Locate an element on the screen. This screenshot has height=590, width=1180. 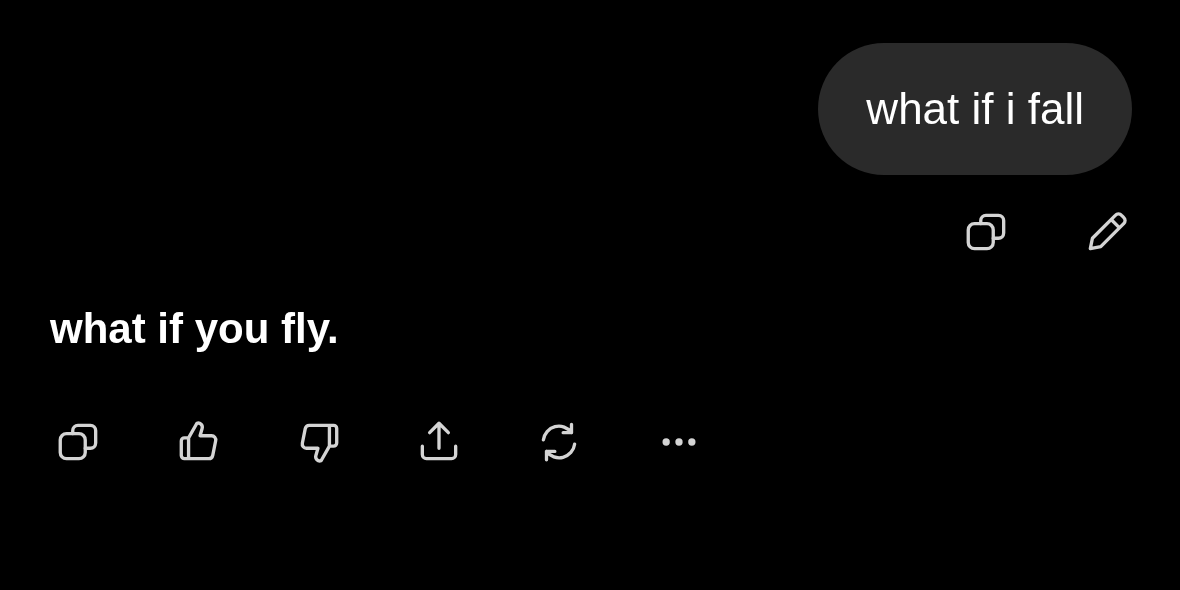
user-message: what if i fall is located at coordinates (975, 109).